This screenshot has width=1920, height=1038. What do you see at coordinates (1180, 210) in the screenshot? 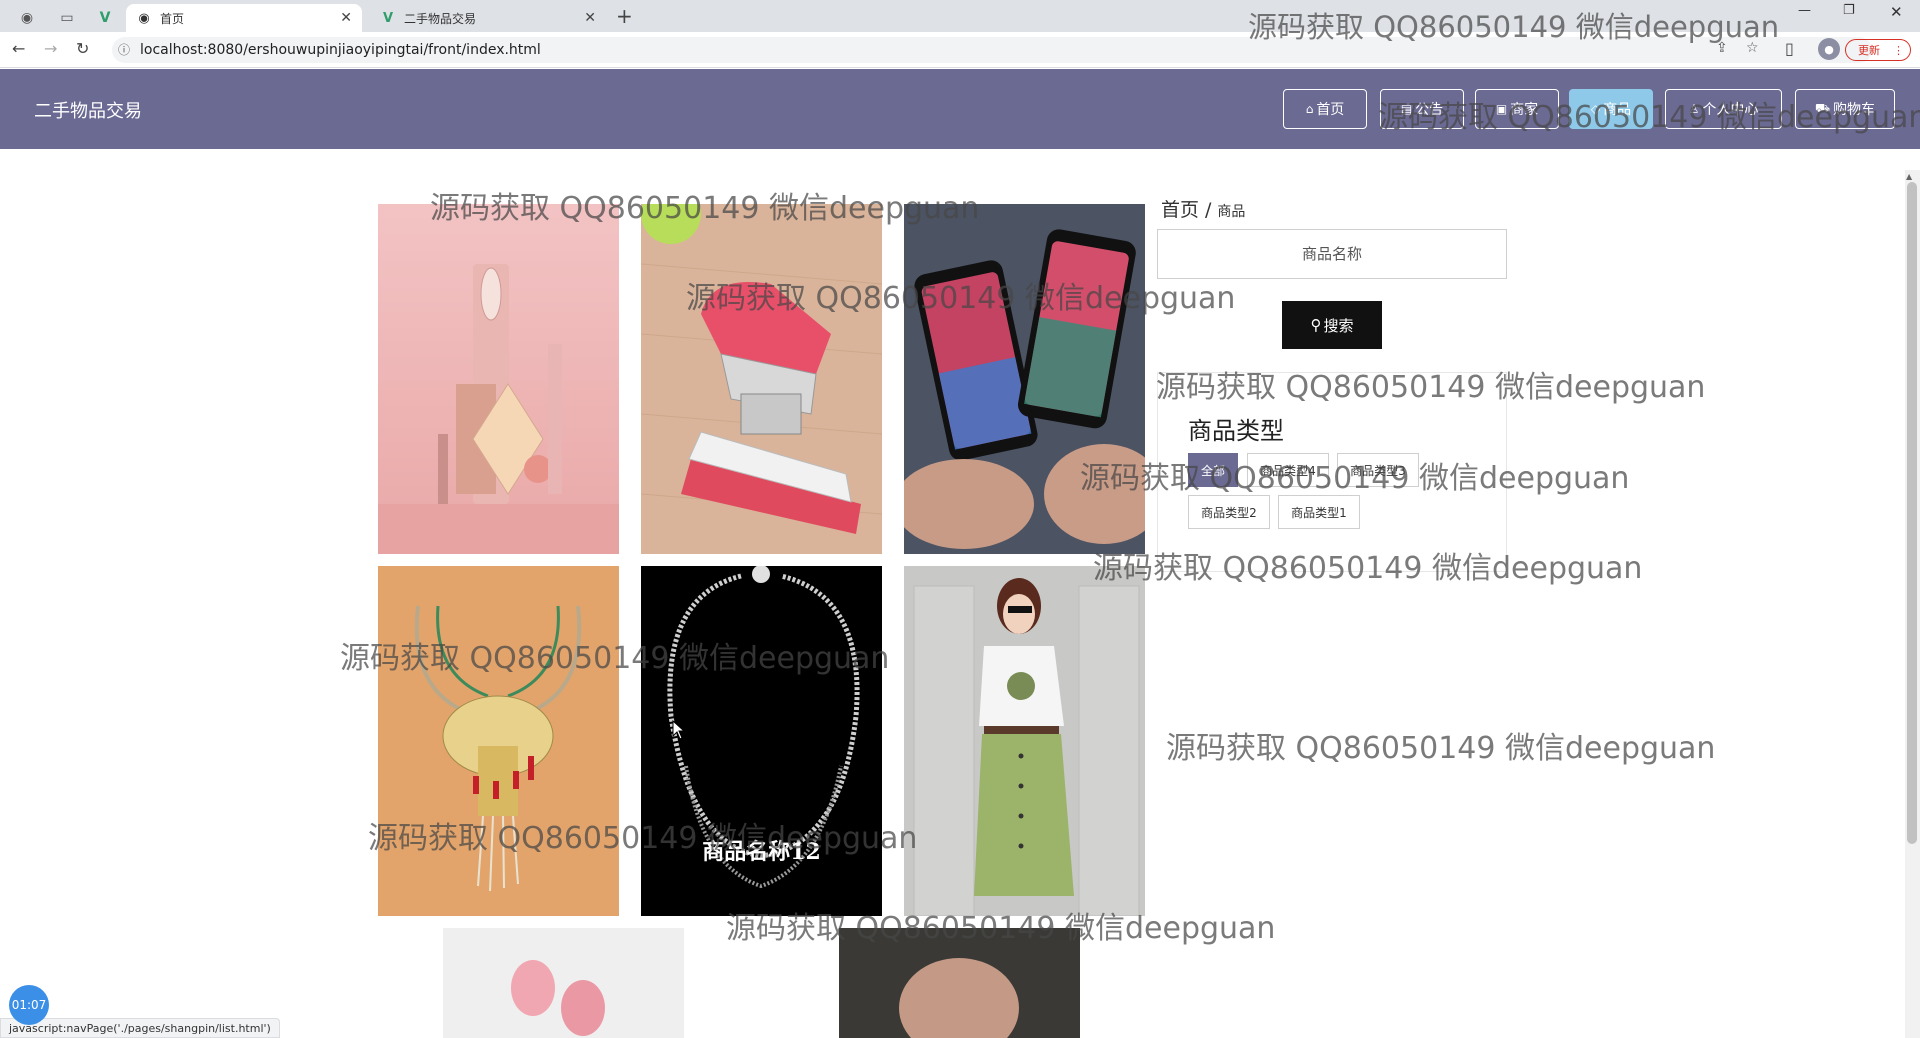
I see `breadcrumb-home: 首页` at bounding box center [1180, 210].